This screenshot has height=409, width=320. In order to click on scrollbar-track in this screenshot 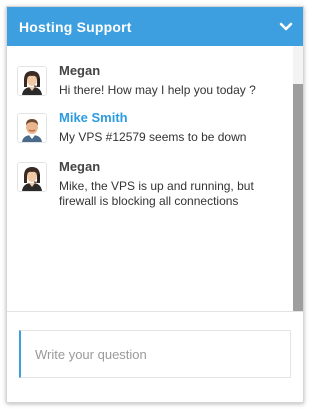, I will do `click(298, 178)`.